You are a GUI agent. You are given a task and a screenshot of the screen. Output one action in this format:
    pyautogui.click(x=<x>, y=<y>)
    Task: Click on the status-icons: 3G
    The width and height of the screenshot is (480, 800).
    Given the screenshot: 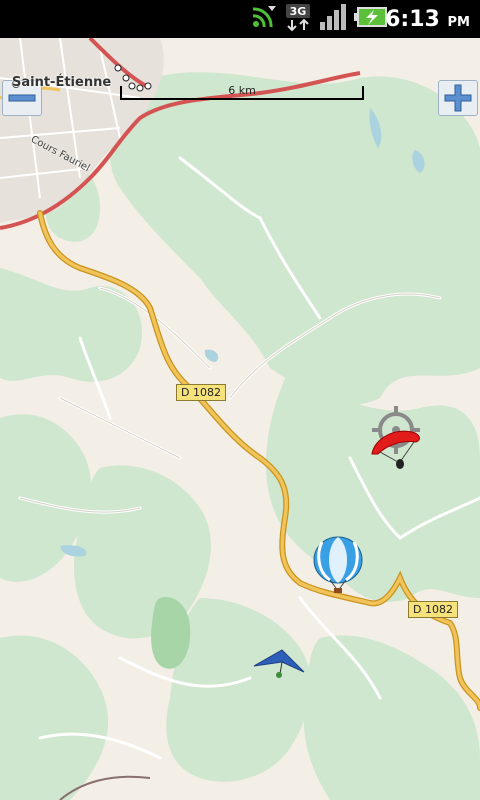 What is the action you would take?
    pyautogui.click(x=319, y=19)
    